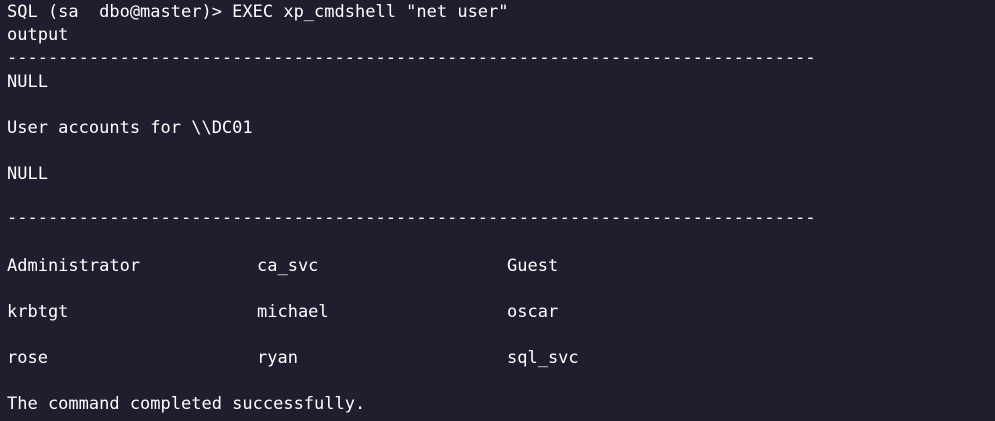  Describe the element at coordinates (357, 312) in the screenshot. I see `user-row: krbtgt michael oscar` at that location.